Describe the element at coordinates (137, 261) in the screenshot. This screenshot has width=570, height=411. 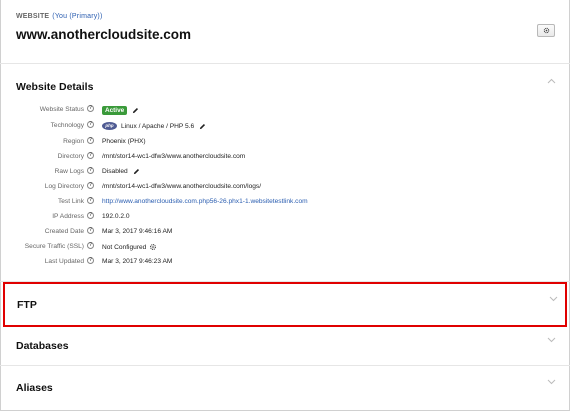
I see `last-updated-value: Mar 3, 2017 9:46:23 AM` at that location.